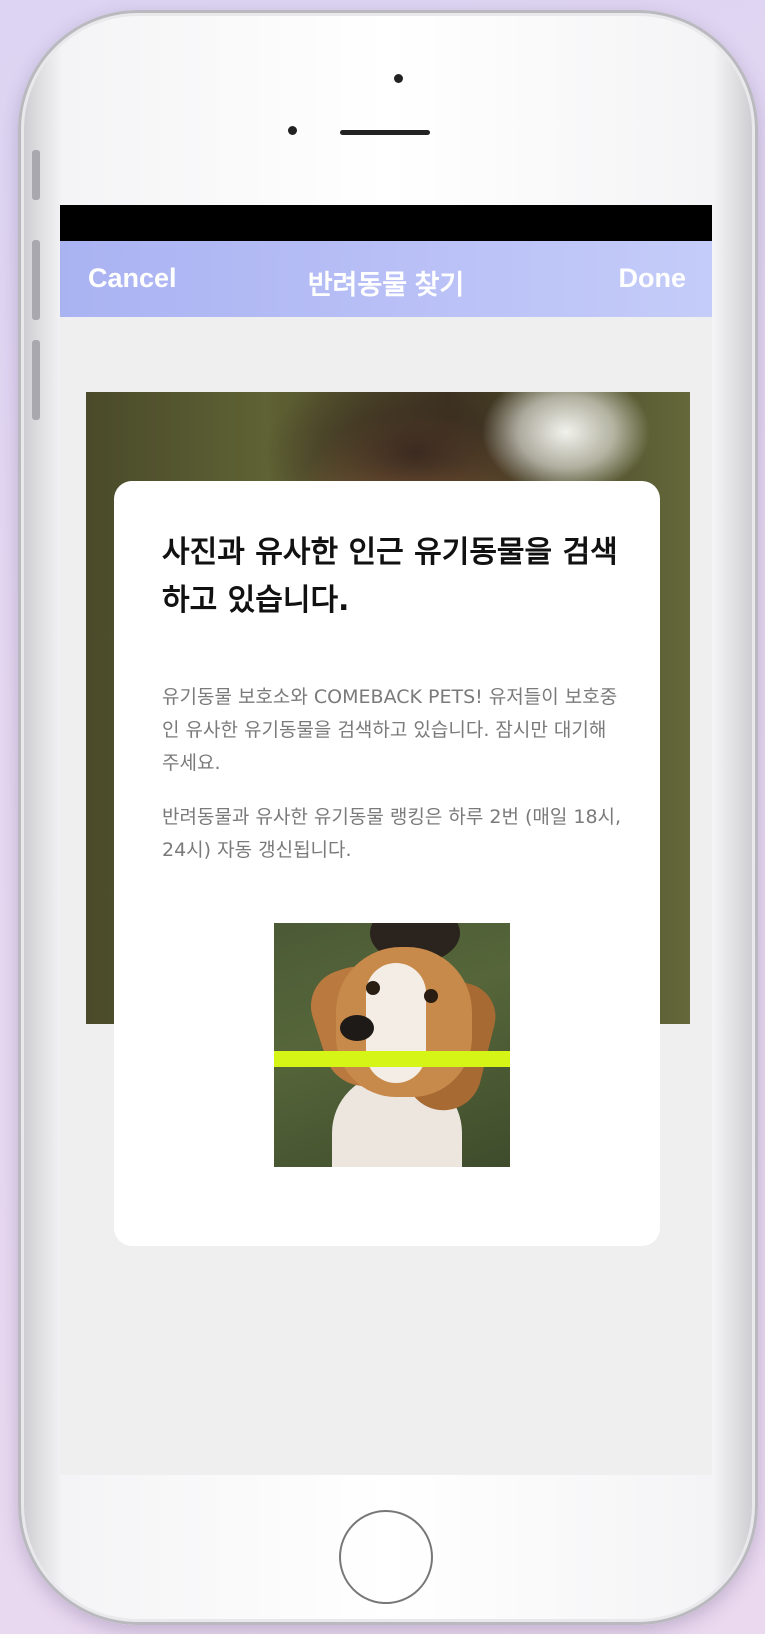  Describe the element at coordinates (392, 1059) in the screenshot. I see `scan-line-icon` at that location.